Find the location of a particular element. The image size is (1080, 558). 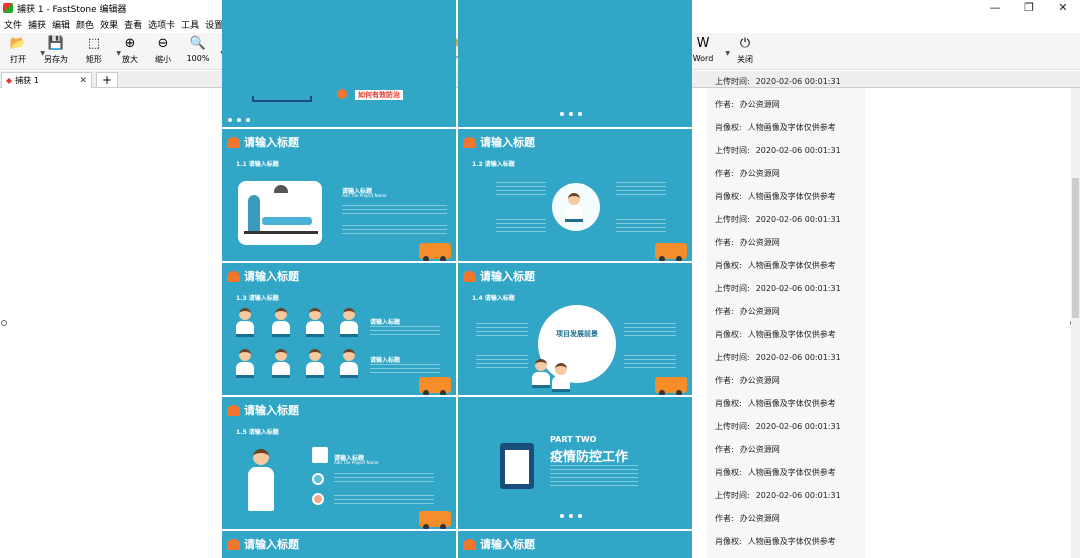

tab-modified-icon: ◆ is located at coordinates (9, 80).